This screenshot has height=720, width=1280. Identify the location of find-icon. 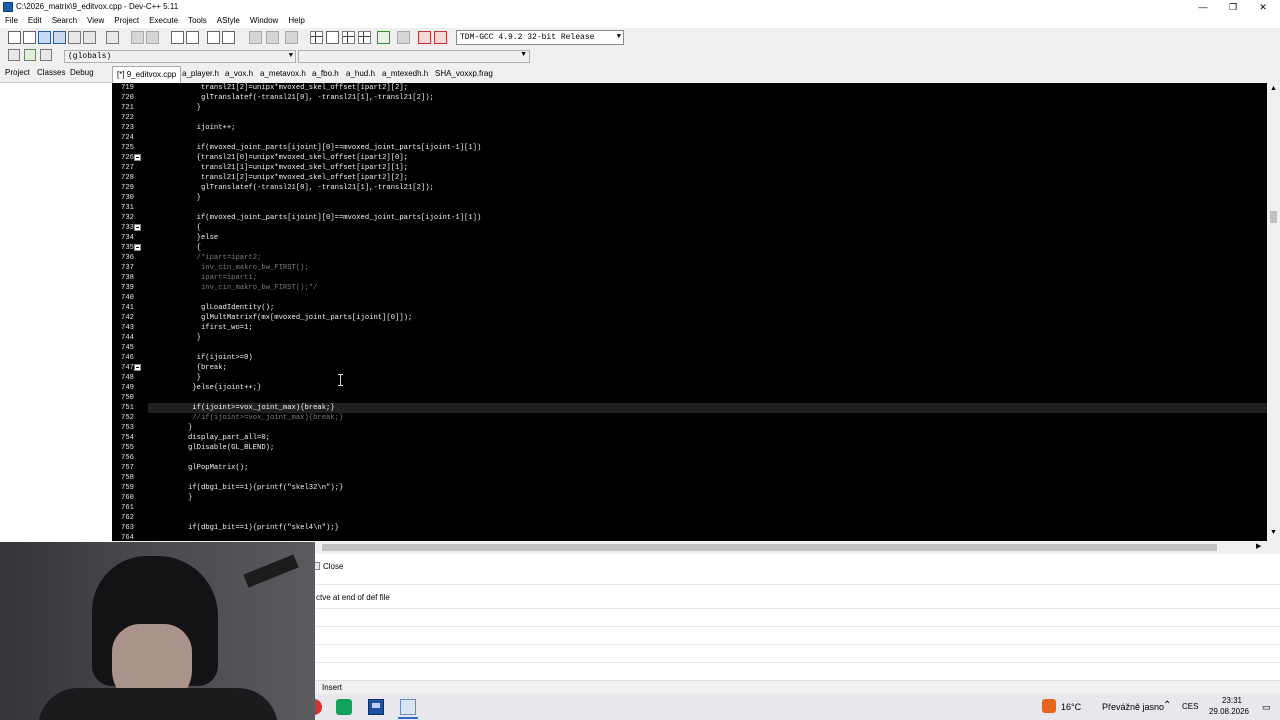
(177, 37).